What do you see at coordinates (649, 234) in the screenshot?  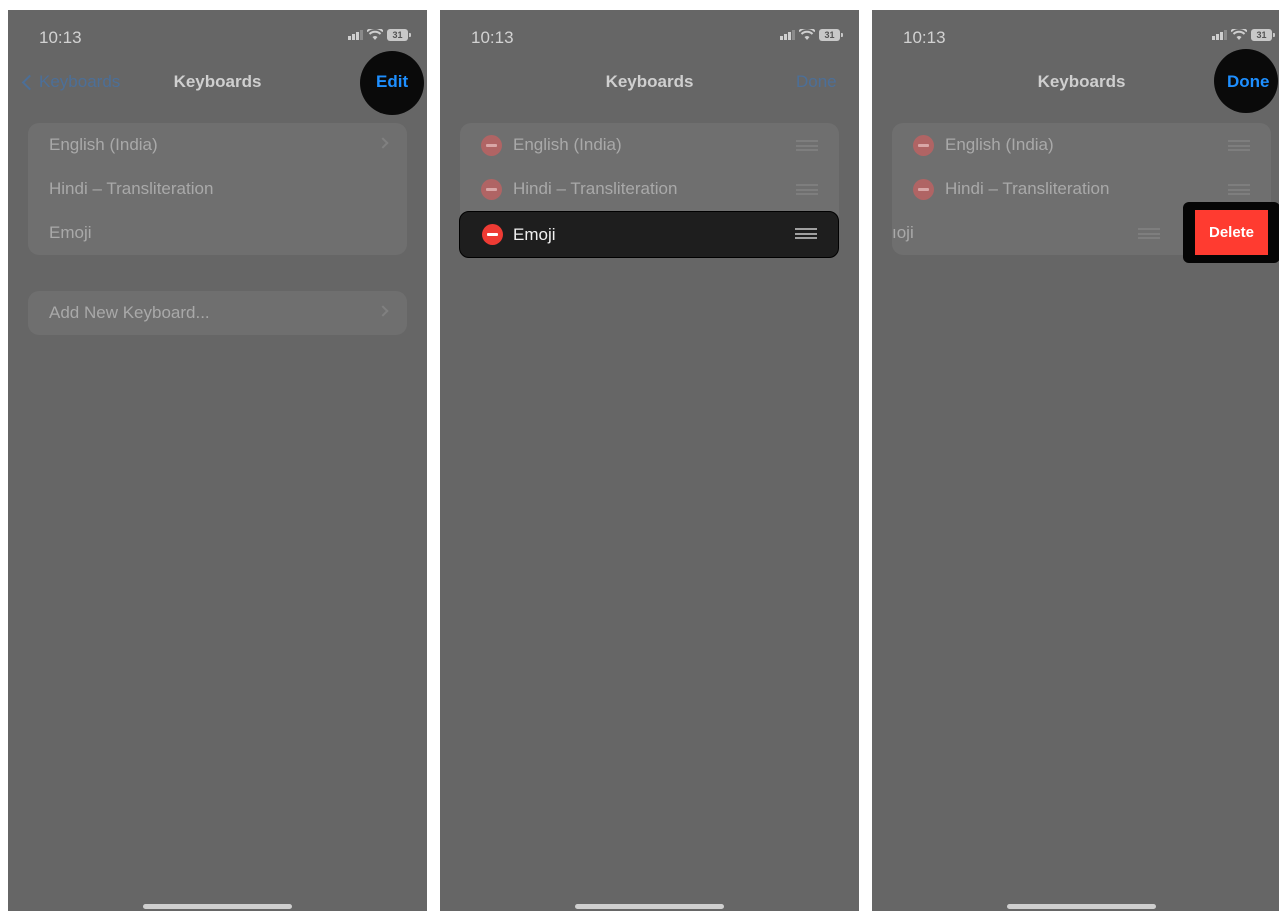 I see `dragged-keyboard-row: Emoji` at bounding box center [649, 234].